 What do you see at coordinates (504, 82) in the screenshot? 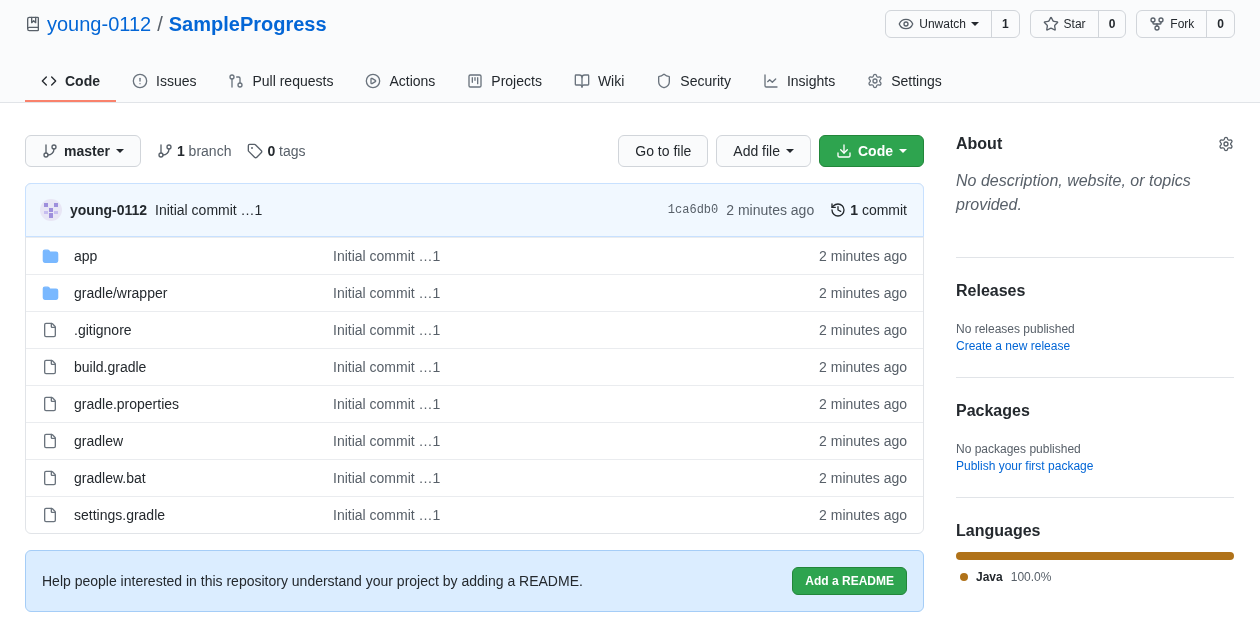
I see `repo-tab: Projects` at bounding box center [504, 82].